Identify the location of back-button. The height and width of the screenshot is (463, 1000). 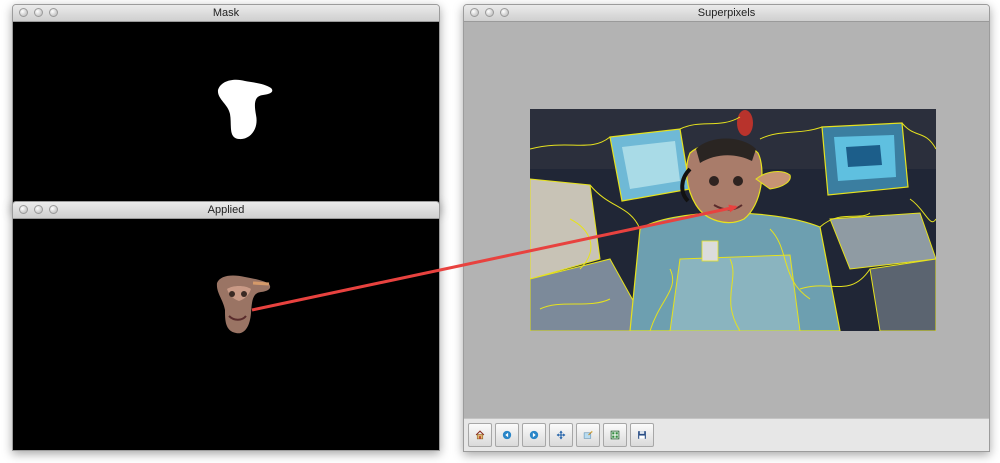
(507, 435).